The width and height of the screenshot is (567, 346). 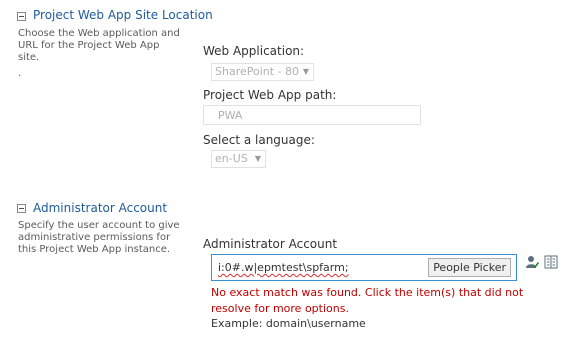 I want to click on web-application-label: Web Application:, so click(x=254, y=51).